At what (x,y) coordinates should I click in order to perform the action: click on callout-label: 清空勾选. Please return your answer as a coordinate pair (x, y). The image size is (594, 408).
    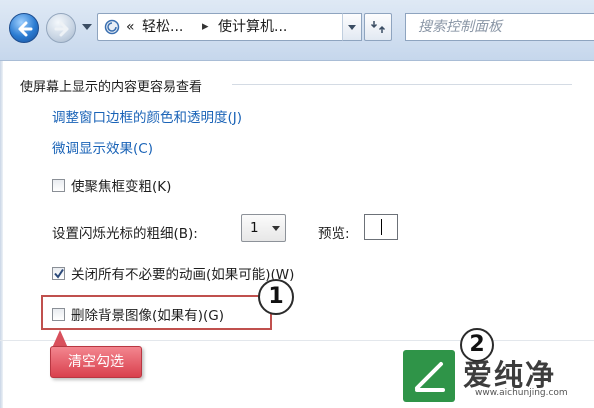
    Looking at the image, I should click on (96, 362).